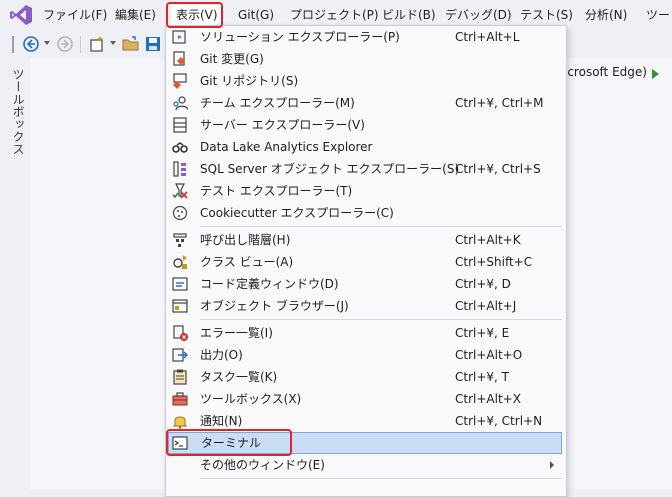  I want to click on open-folder-icon, so click(131, 44).